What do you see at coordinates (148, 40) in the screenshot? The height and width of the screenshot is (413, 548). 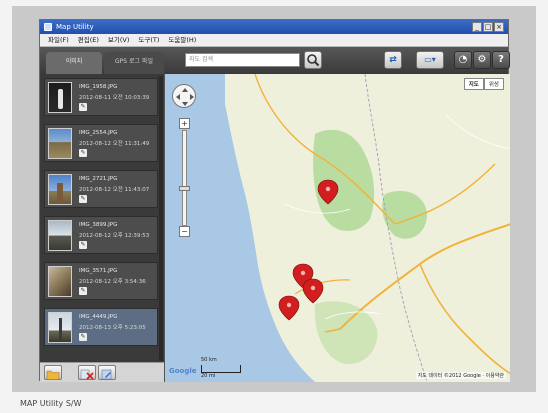 I see `menu-tools: 도구(T)` at bounding box center [148, 40].